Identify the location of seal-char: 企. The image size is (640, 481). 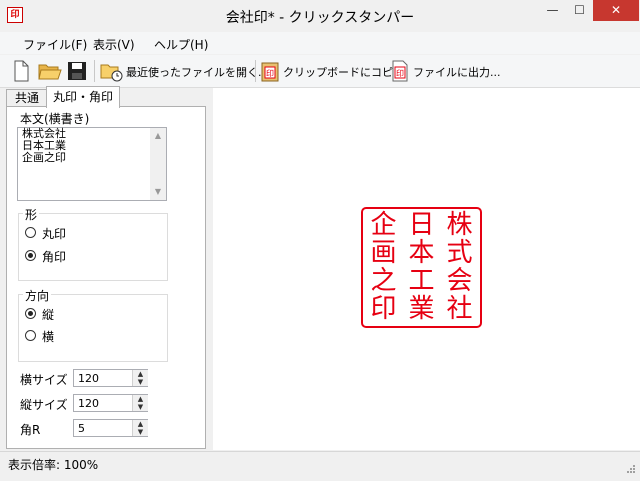
(383, 225).